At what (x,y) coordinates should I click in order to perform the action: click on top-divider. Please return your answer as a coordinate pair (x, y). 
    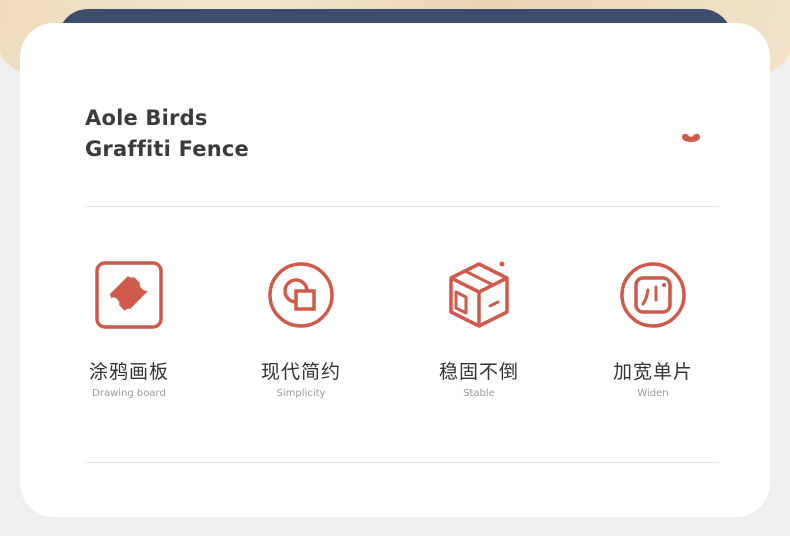
    Looking at the image, I should click on (402, 206).